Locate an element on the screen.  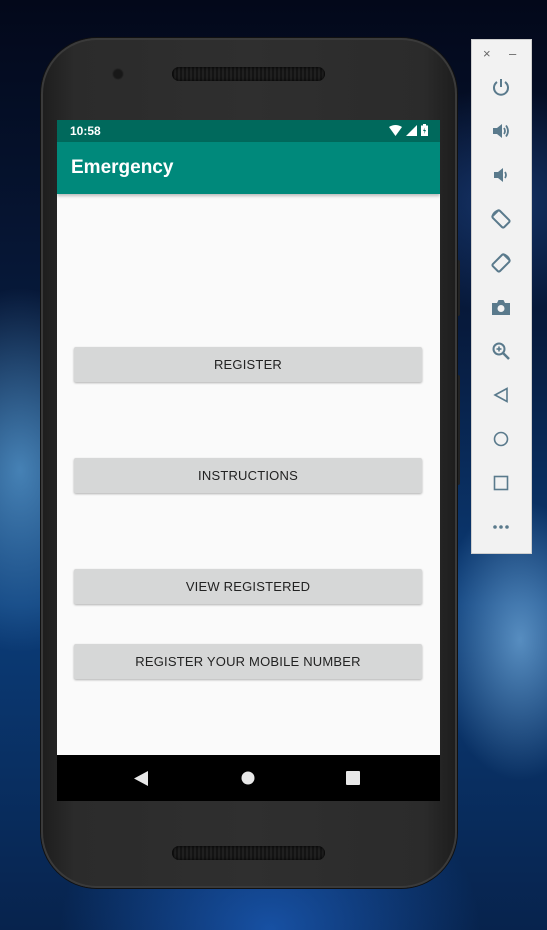
front-camera is located at coordinates (118, 74).